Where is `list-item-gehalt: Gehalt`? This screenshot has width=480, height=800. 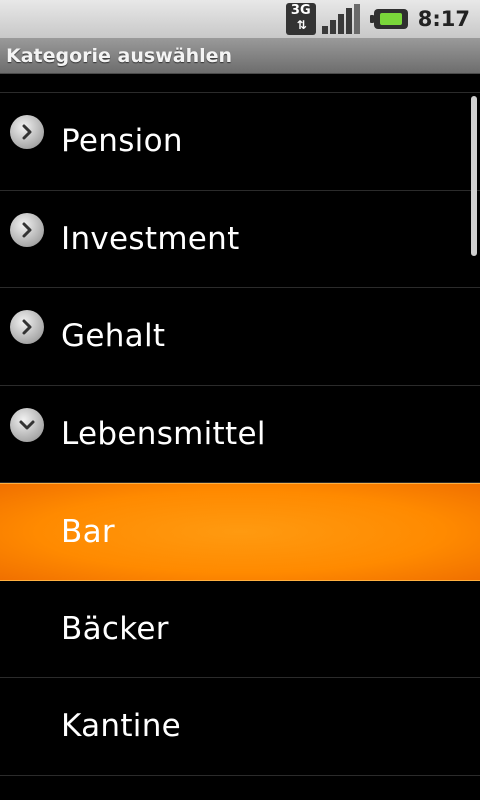
list-item-gehalt: Gehalt is located at coordinates (240, 337).